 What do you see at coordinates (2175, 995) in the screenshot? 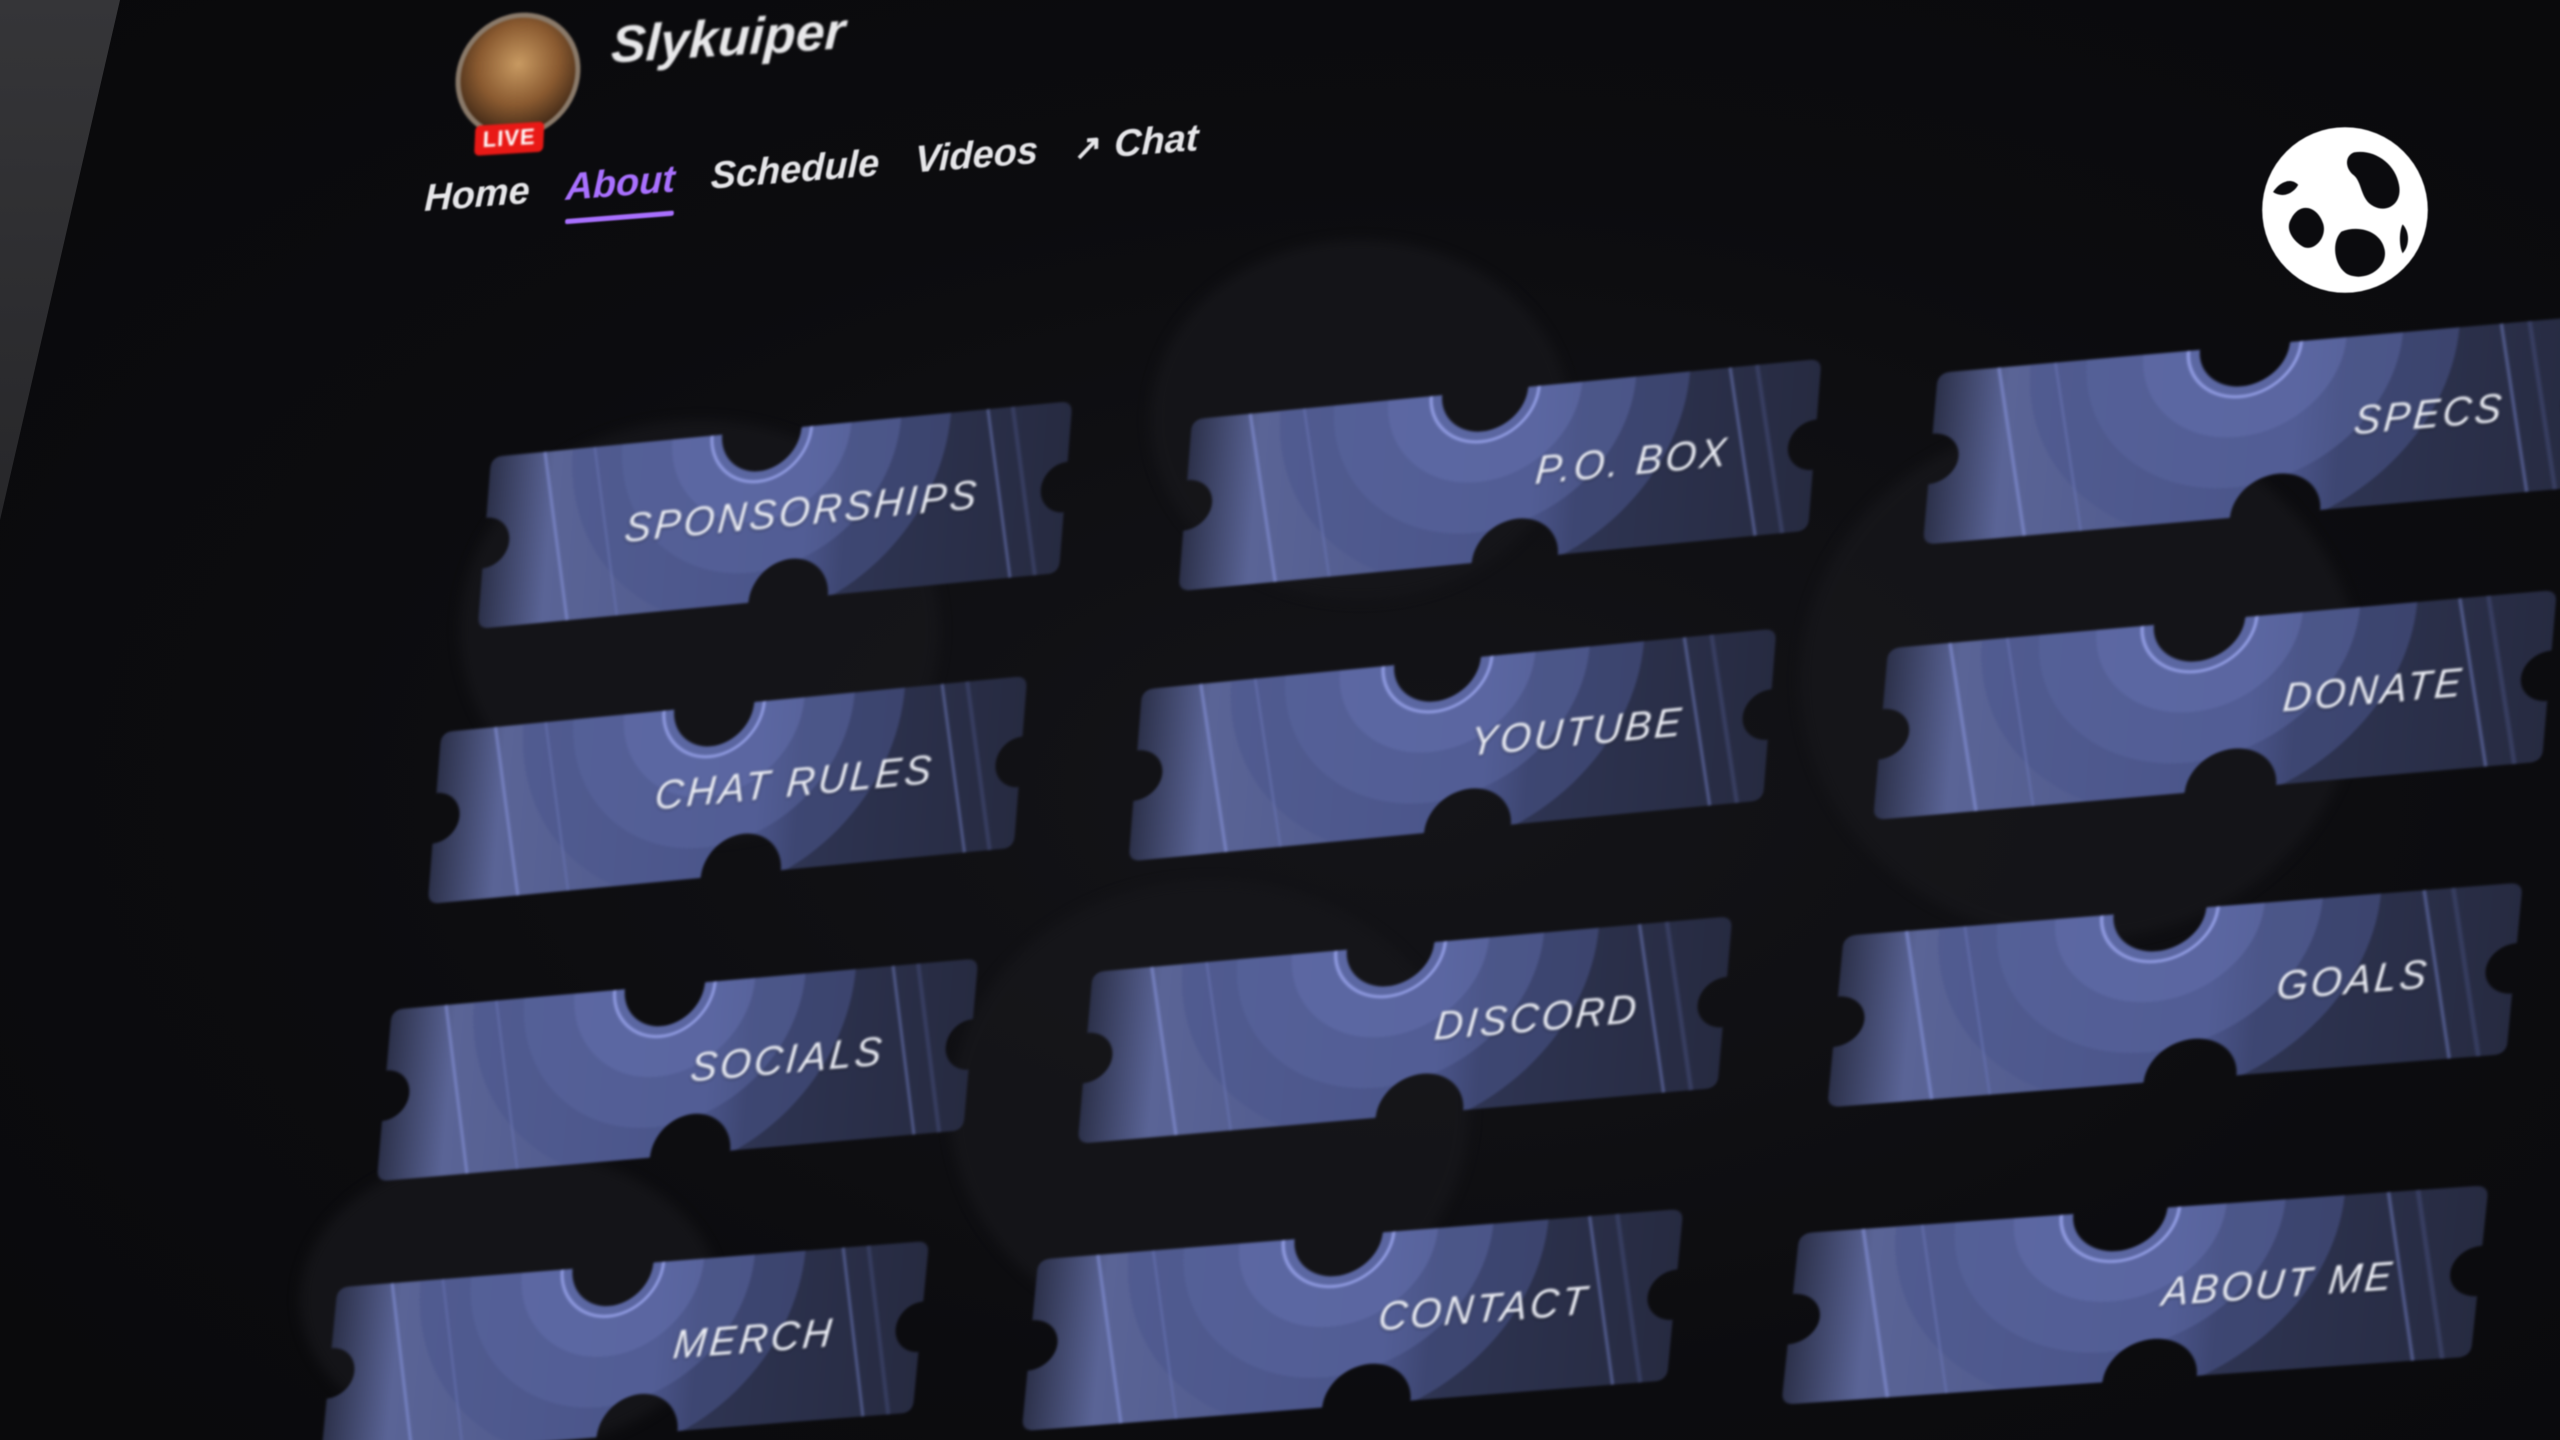
I see `panel-button-goals: GOALS` at bounding box center [2175, 995].